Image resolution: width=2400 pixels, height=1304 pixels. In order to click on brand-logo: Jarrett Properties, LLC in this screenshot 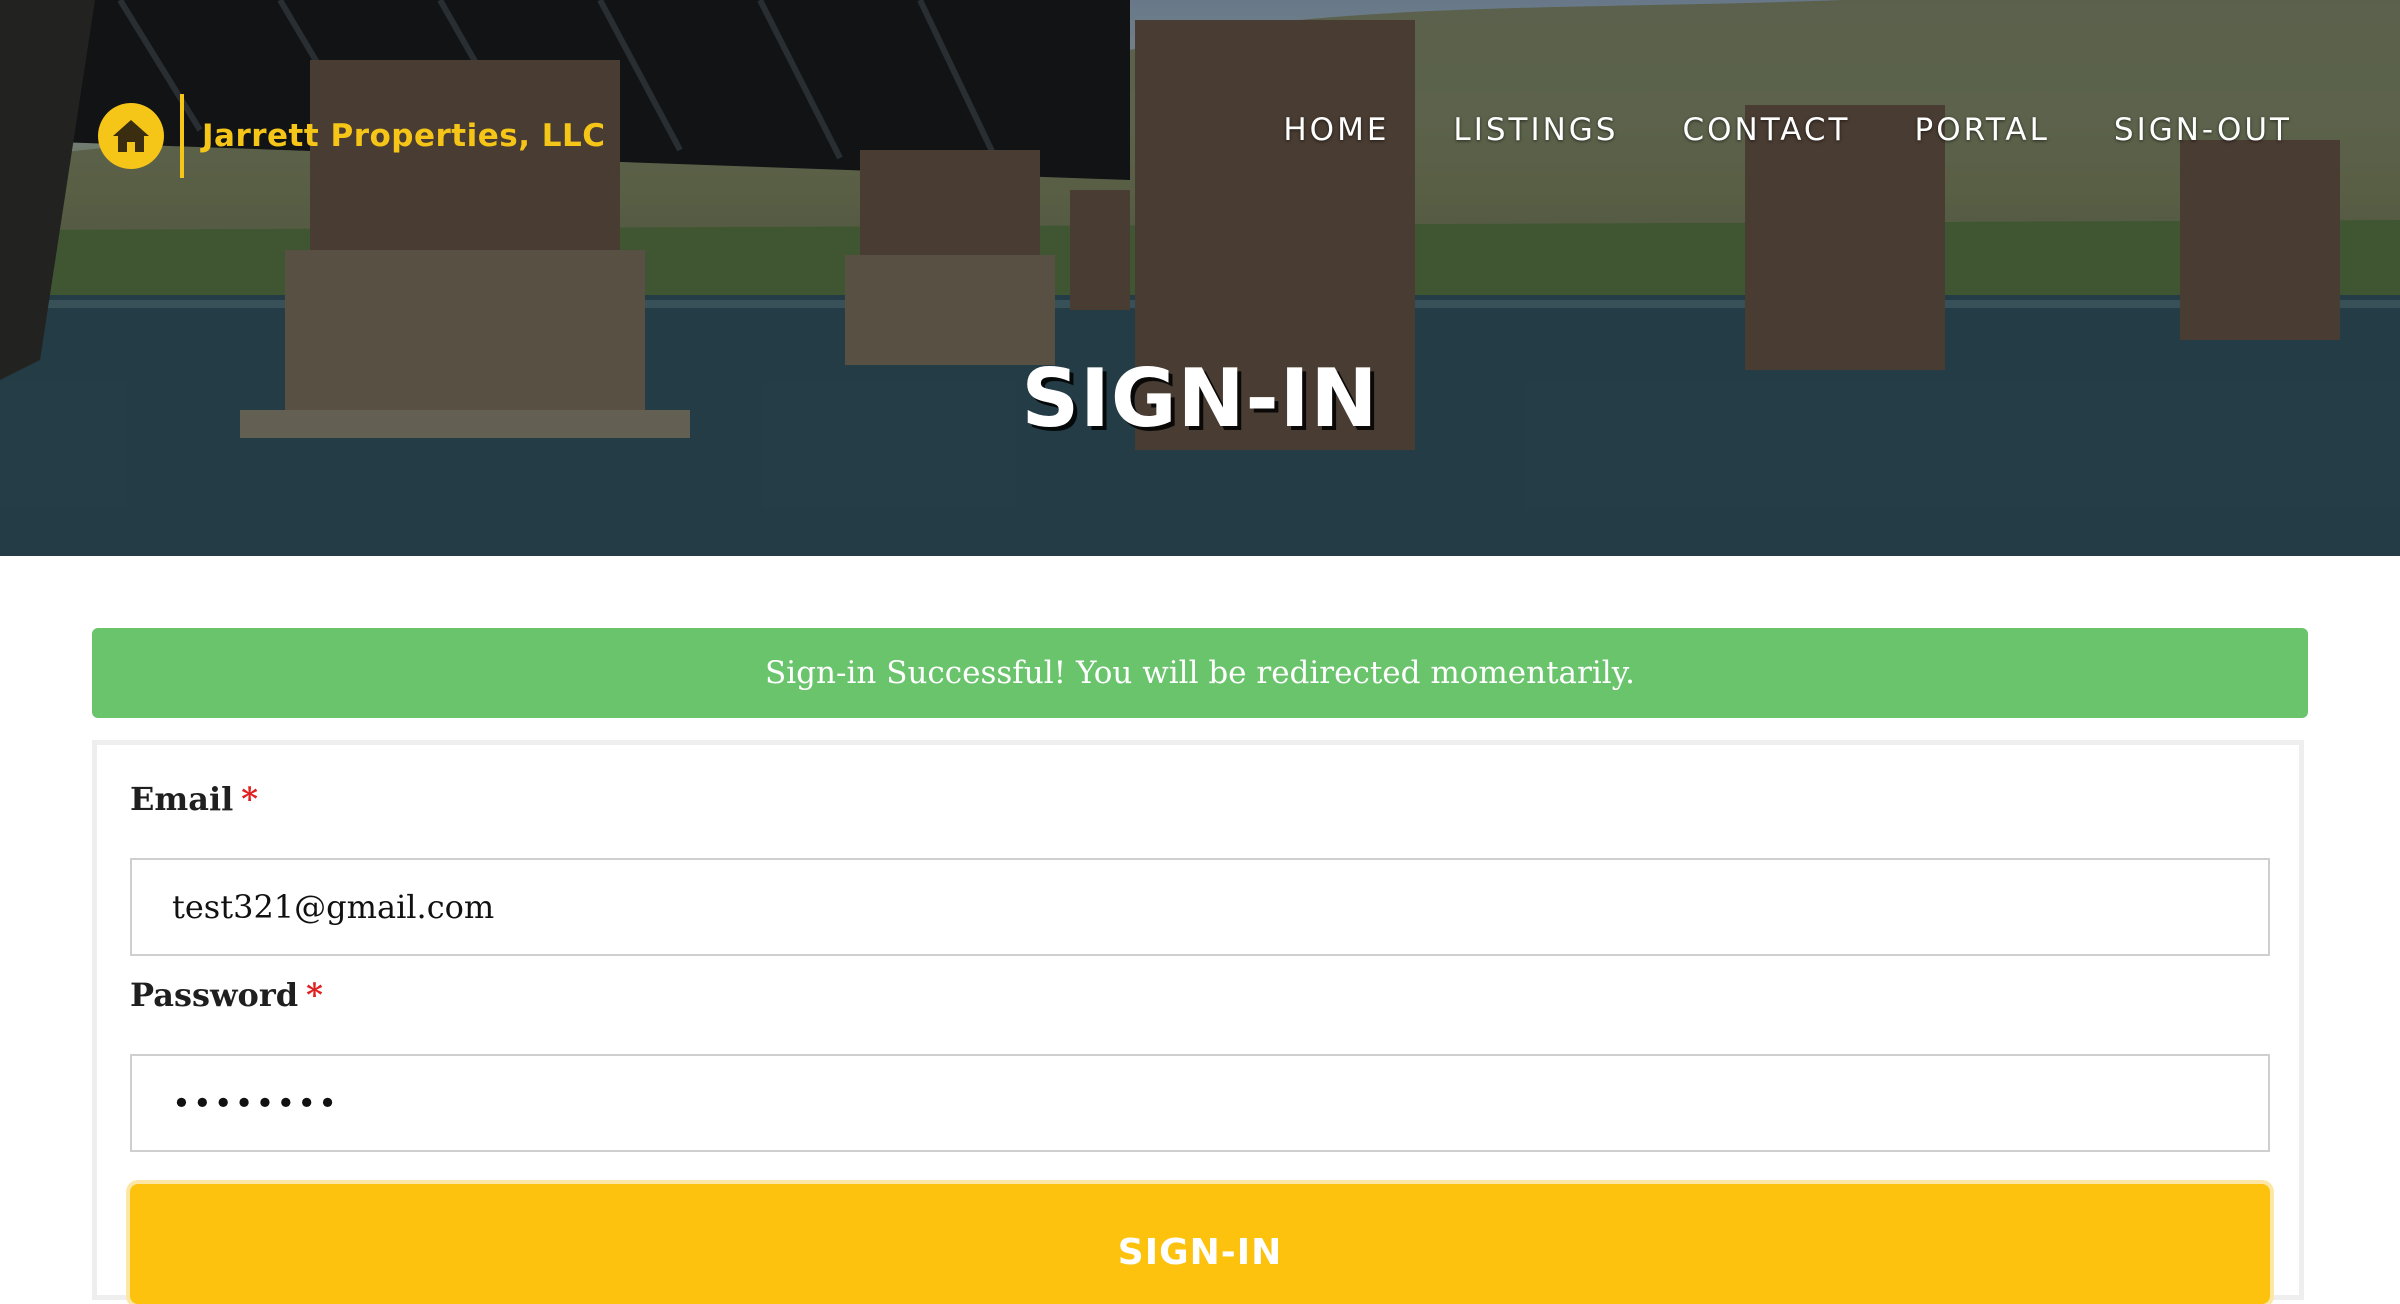, I will do `click(352, 136)`.